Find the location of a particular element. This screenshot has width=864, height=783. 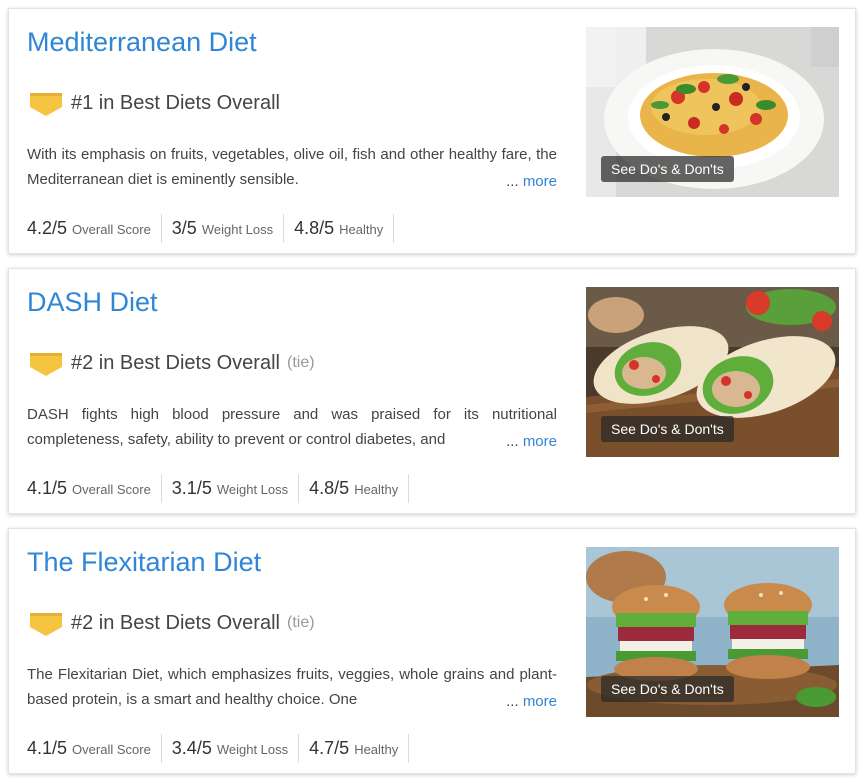

score-value: 4.7/5 is located at coordinates (329, 748).